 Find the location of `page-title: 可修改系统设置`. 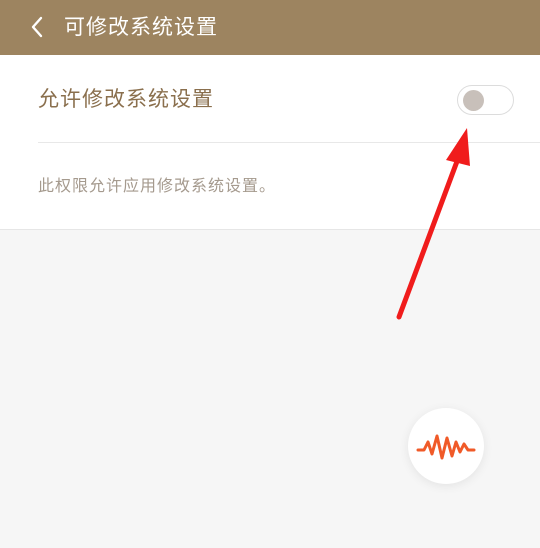

page-title: 可修改系统设置 is located at coordinates (141, 27).